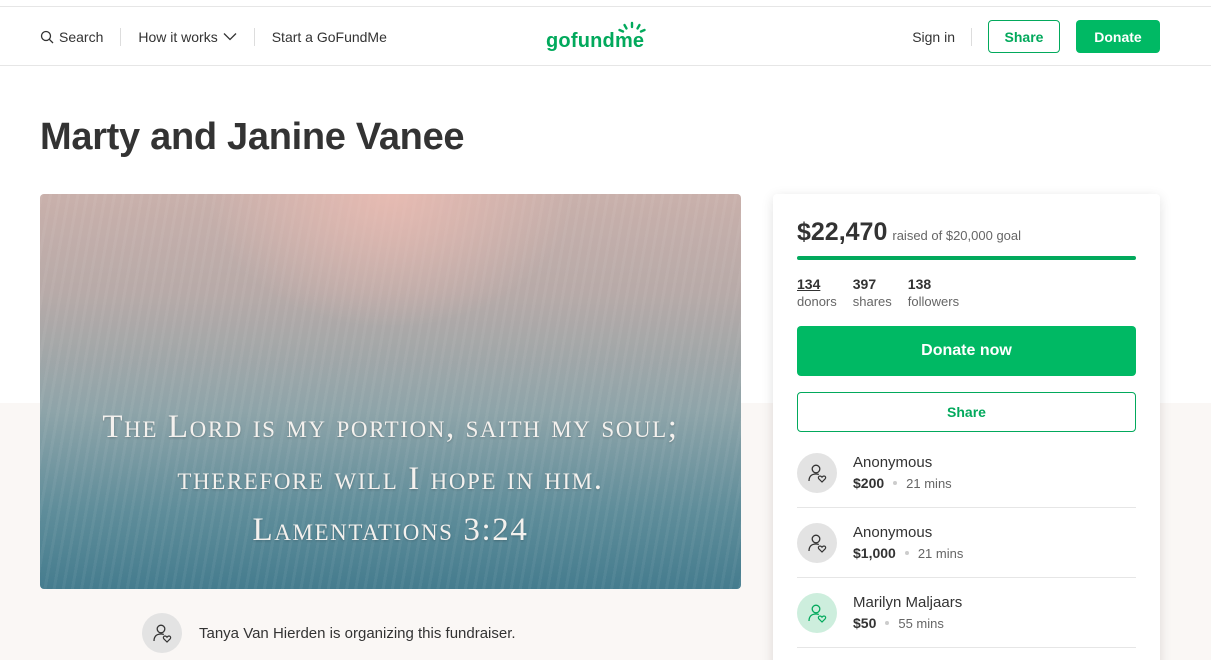  I want to click on organizer-avatar, so click(162, 633).